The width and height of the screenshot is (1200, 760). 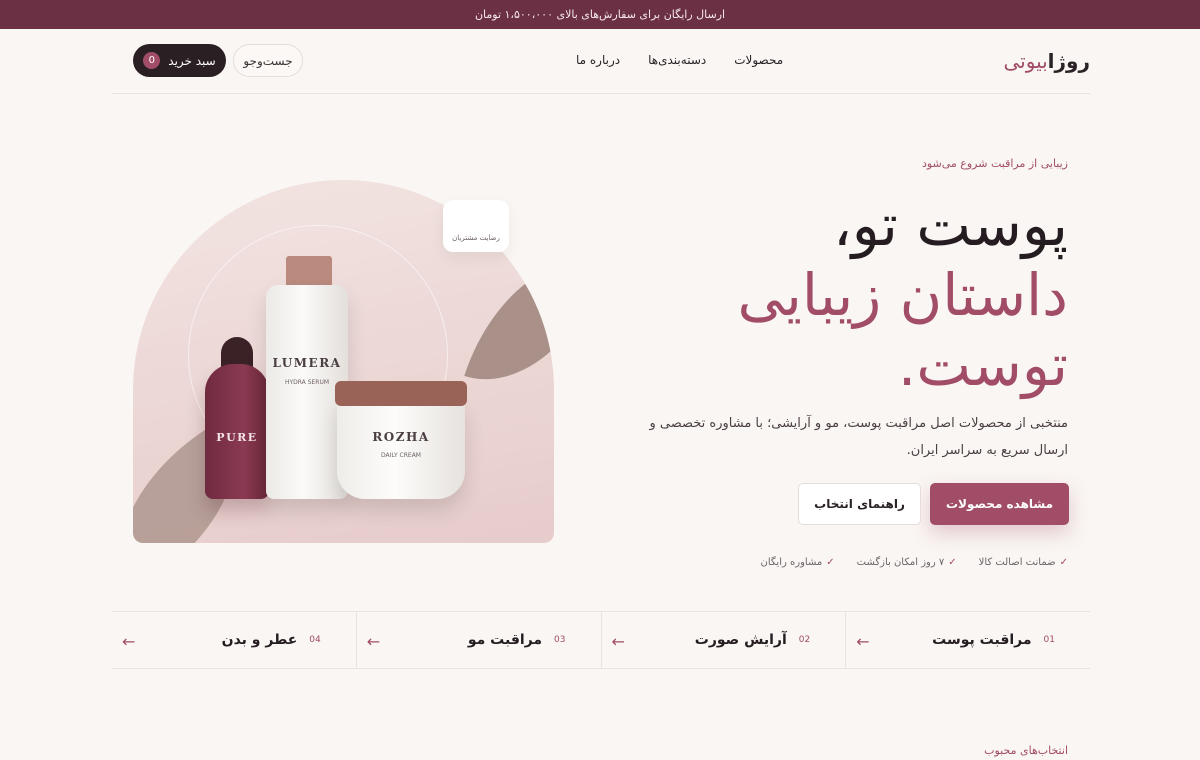 I want to click on hero-title-line2: داستان زیبایی, so click(x=902, y=295).